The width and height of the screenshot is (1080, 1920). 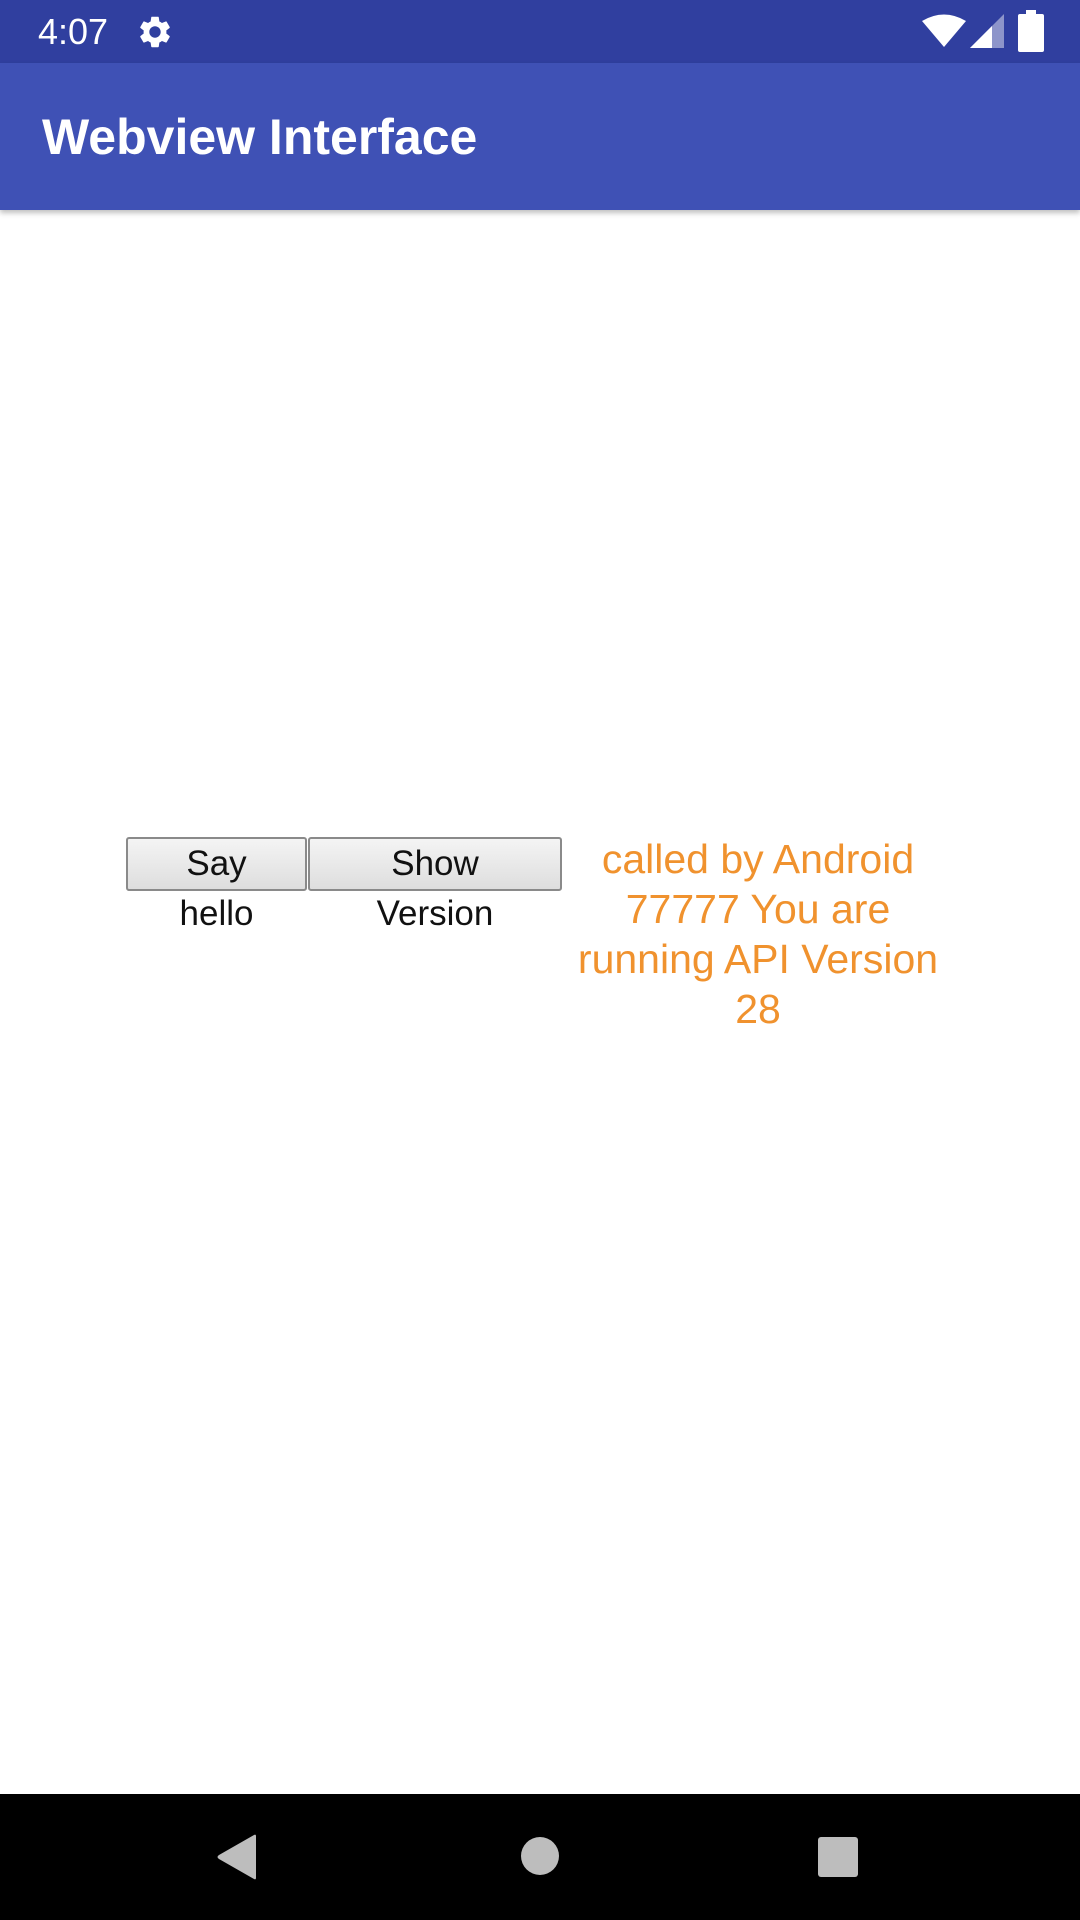 What do you see at coordinates (540, 31) in the screenshot?
I see `status-bar: 4:07` at bounding box center [540, 31].